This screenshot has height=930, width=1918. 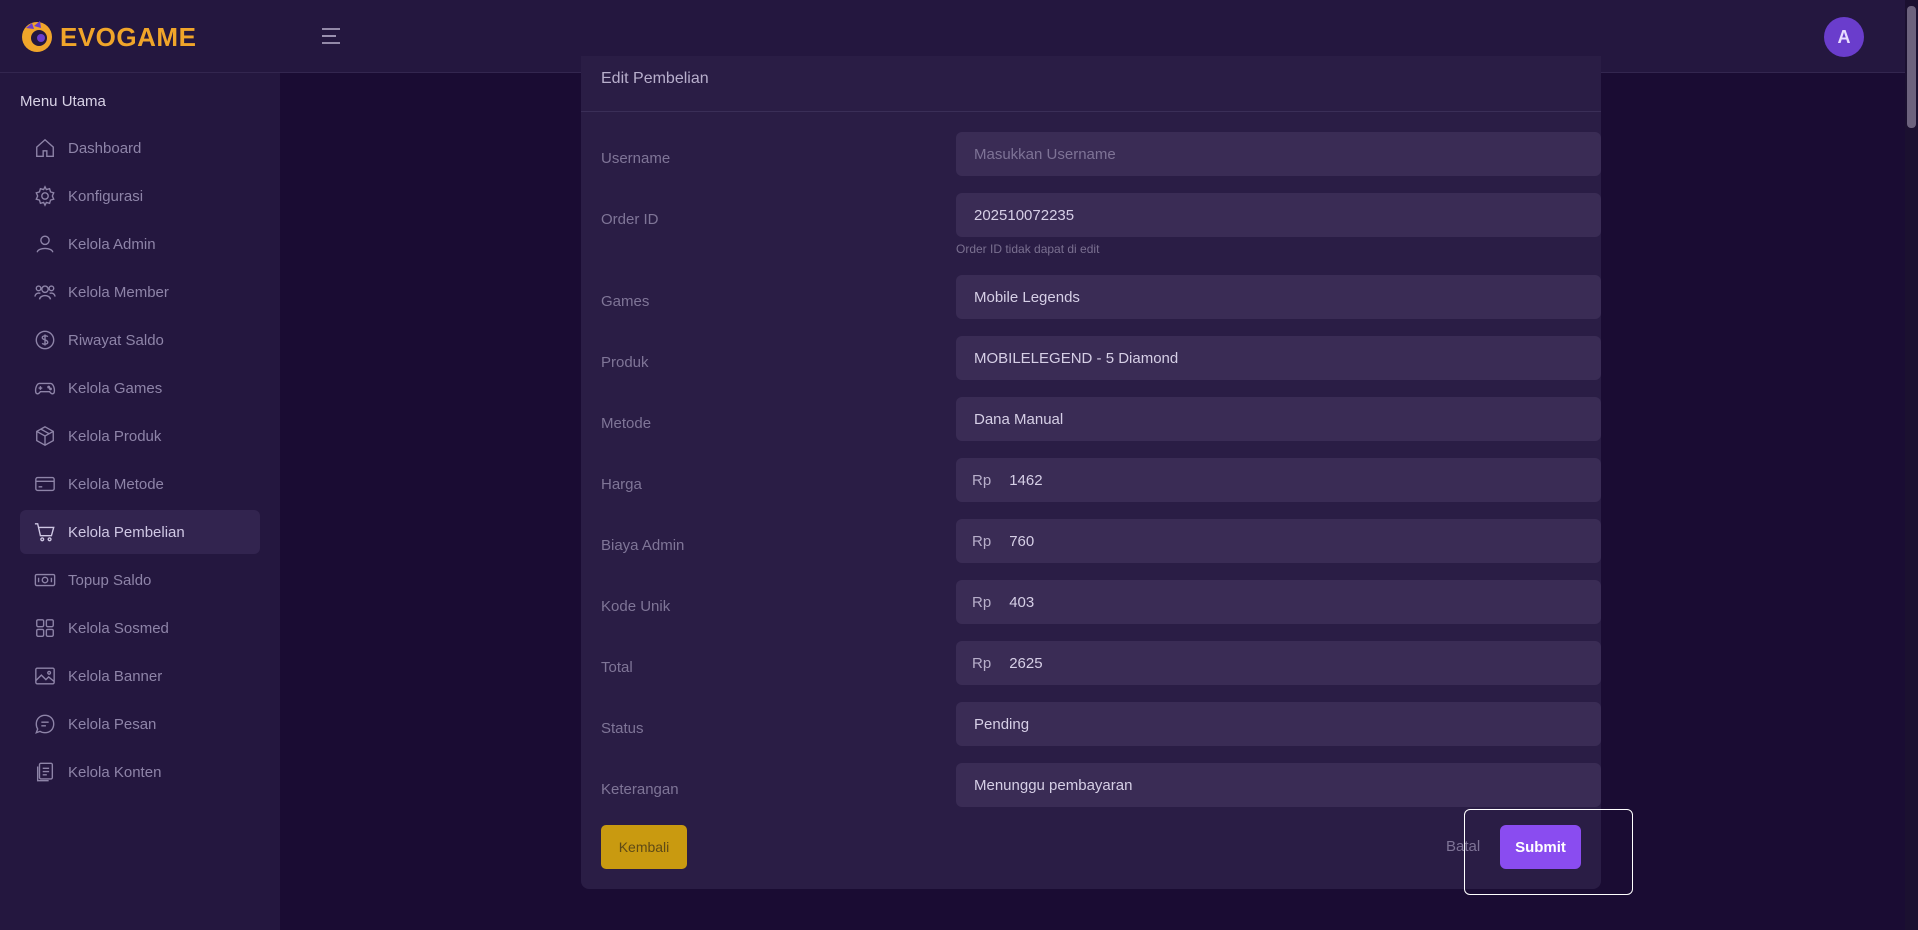 What do you see at coordinates (45, 484) in the screenshot?
I see `card-icon` at bounding box center [45, 484].